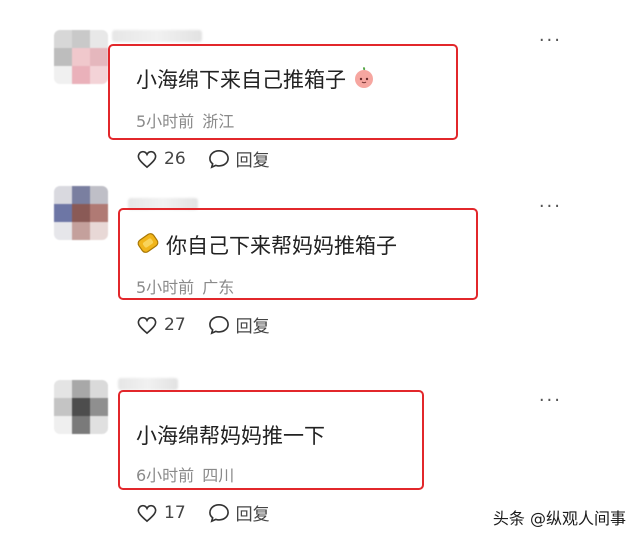  I want to click on comment-text-content: 小海绵帮妈妈推一下, so click(230, 436).